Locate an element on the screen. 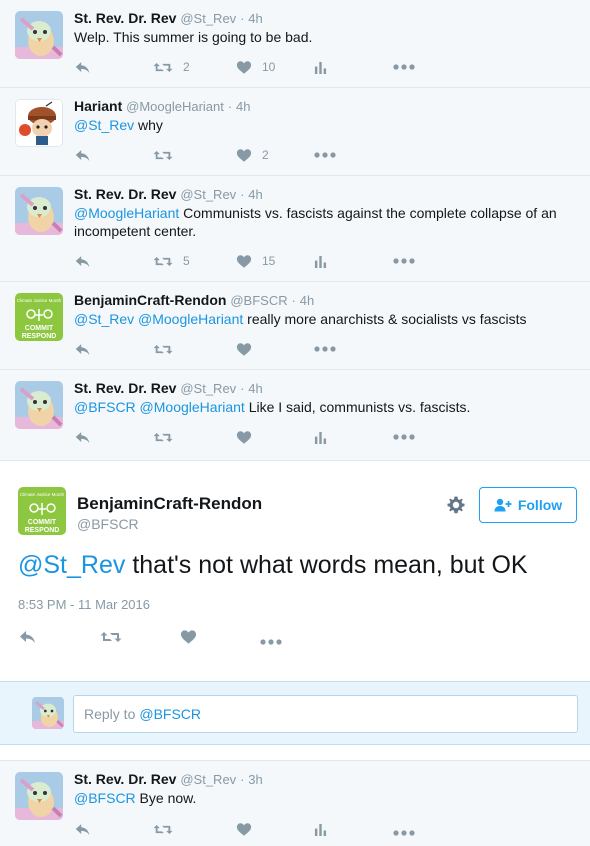 The height and width of the screenshot is (846, 590). svg-text: RESPOND is located at coordinates (42, 530).